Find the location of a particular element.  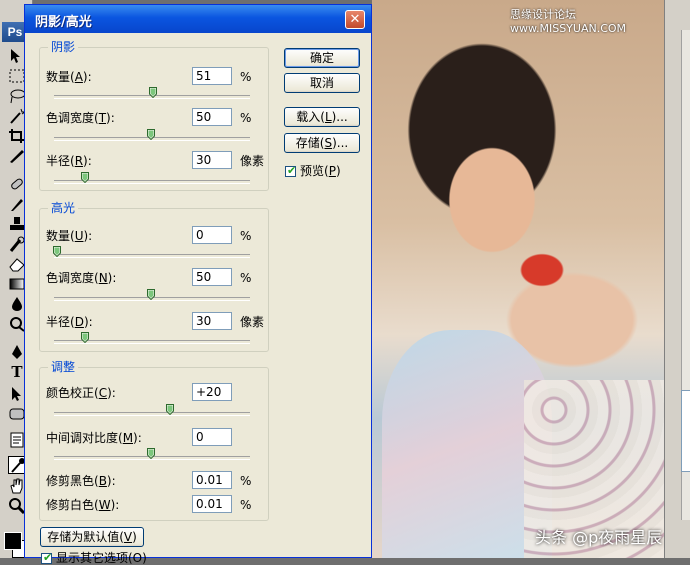

shadow-tonal-width-input: 50 is located at coordinates (212, 117).